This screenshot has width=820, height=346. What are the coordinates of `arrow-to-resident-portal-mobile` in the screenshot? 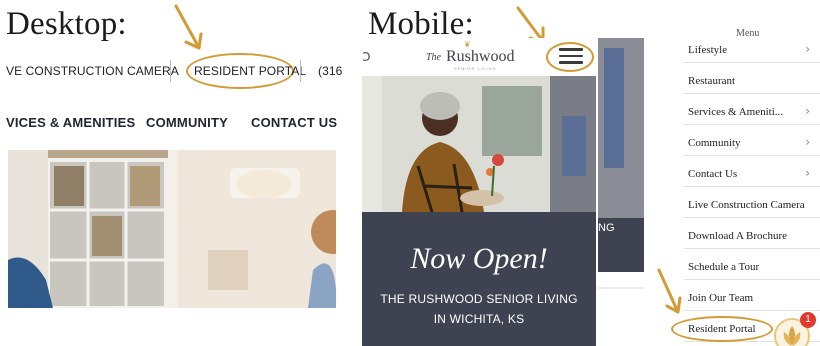 It's located at (670, 293).